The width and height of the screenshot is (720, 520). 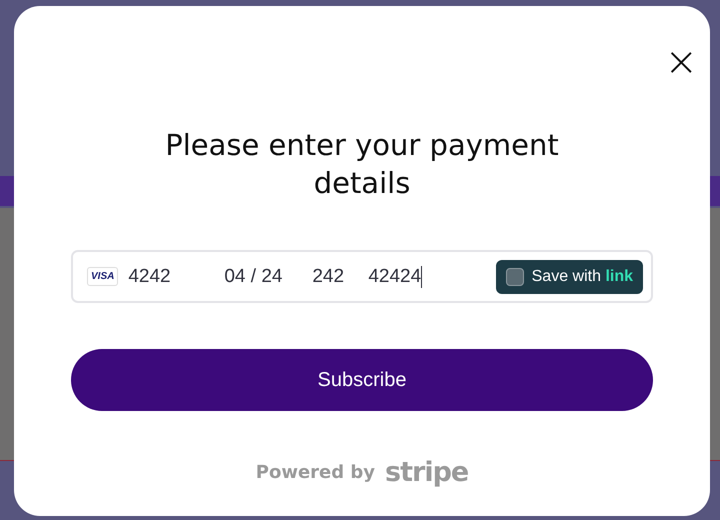 I want to click on card-cvc: 242, so click(x=329, y=277).